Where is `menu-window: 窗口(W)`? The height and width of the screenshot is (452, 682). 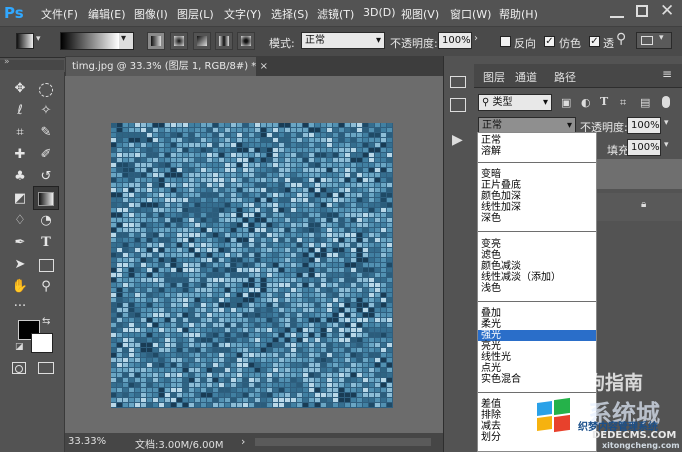
menu-window: 窗口(W) is located at coordinates (470, 14).